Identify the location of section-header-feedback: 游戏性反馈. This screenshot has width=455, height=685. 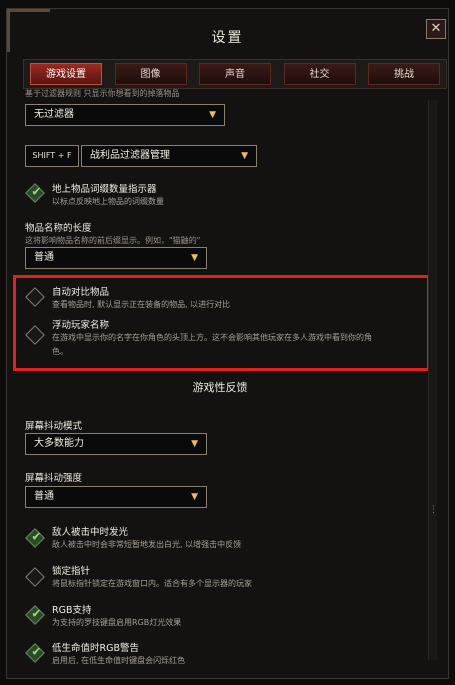
(220, 387).